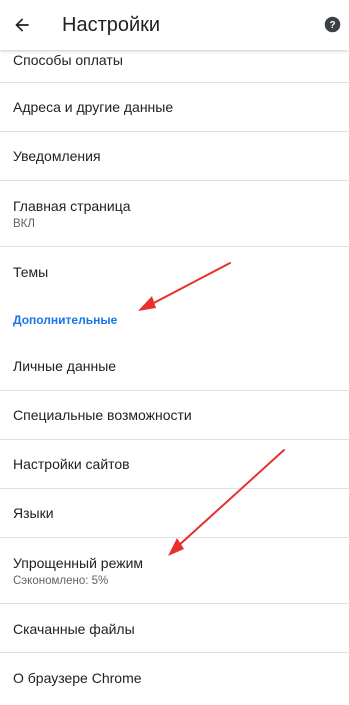  I want to click on settings-item-privacy: Личные данные, so click(174, 366).